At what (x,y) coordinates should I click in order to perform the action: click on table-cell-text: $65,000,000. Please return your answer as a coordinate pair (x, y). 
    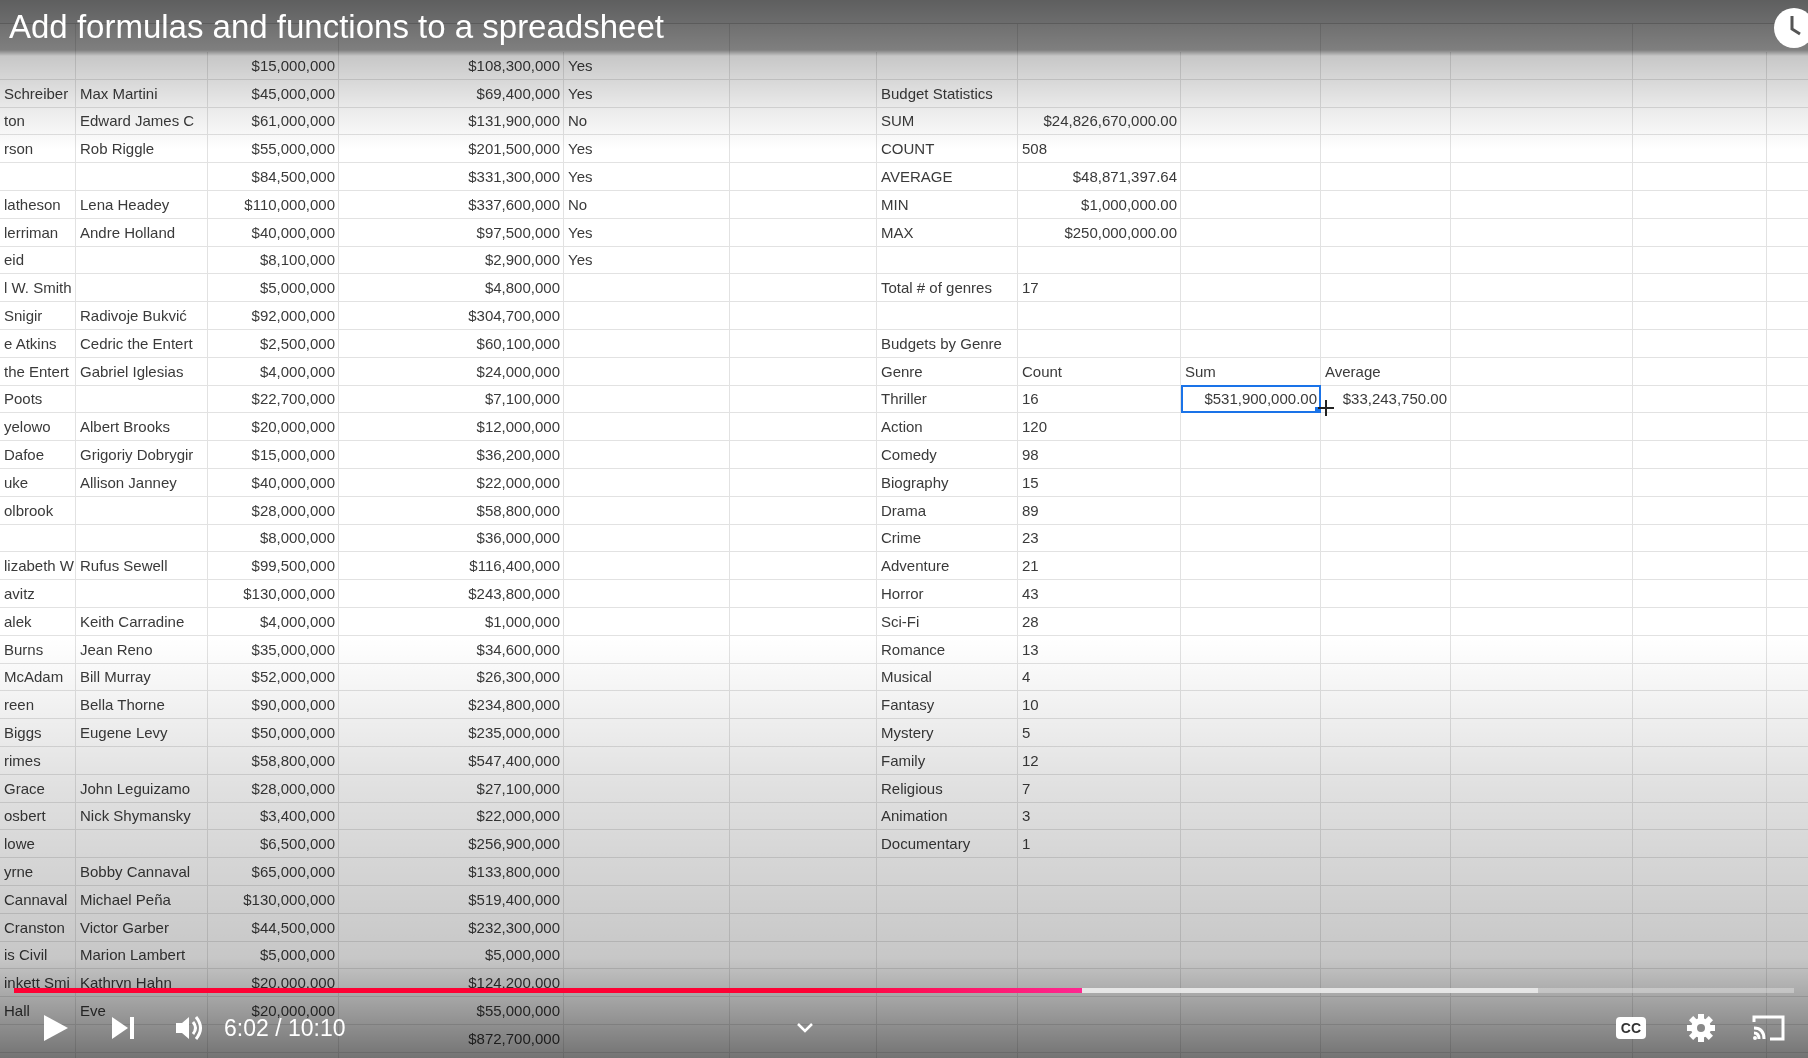
    Looking at the image, I should click on (293, 871).